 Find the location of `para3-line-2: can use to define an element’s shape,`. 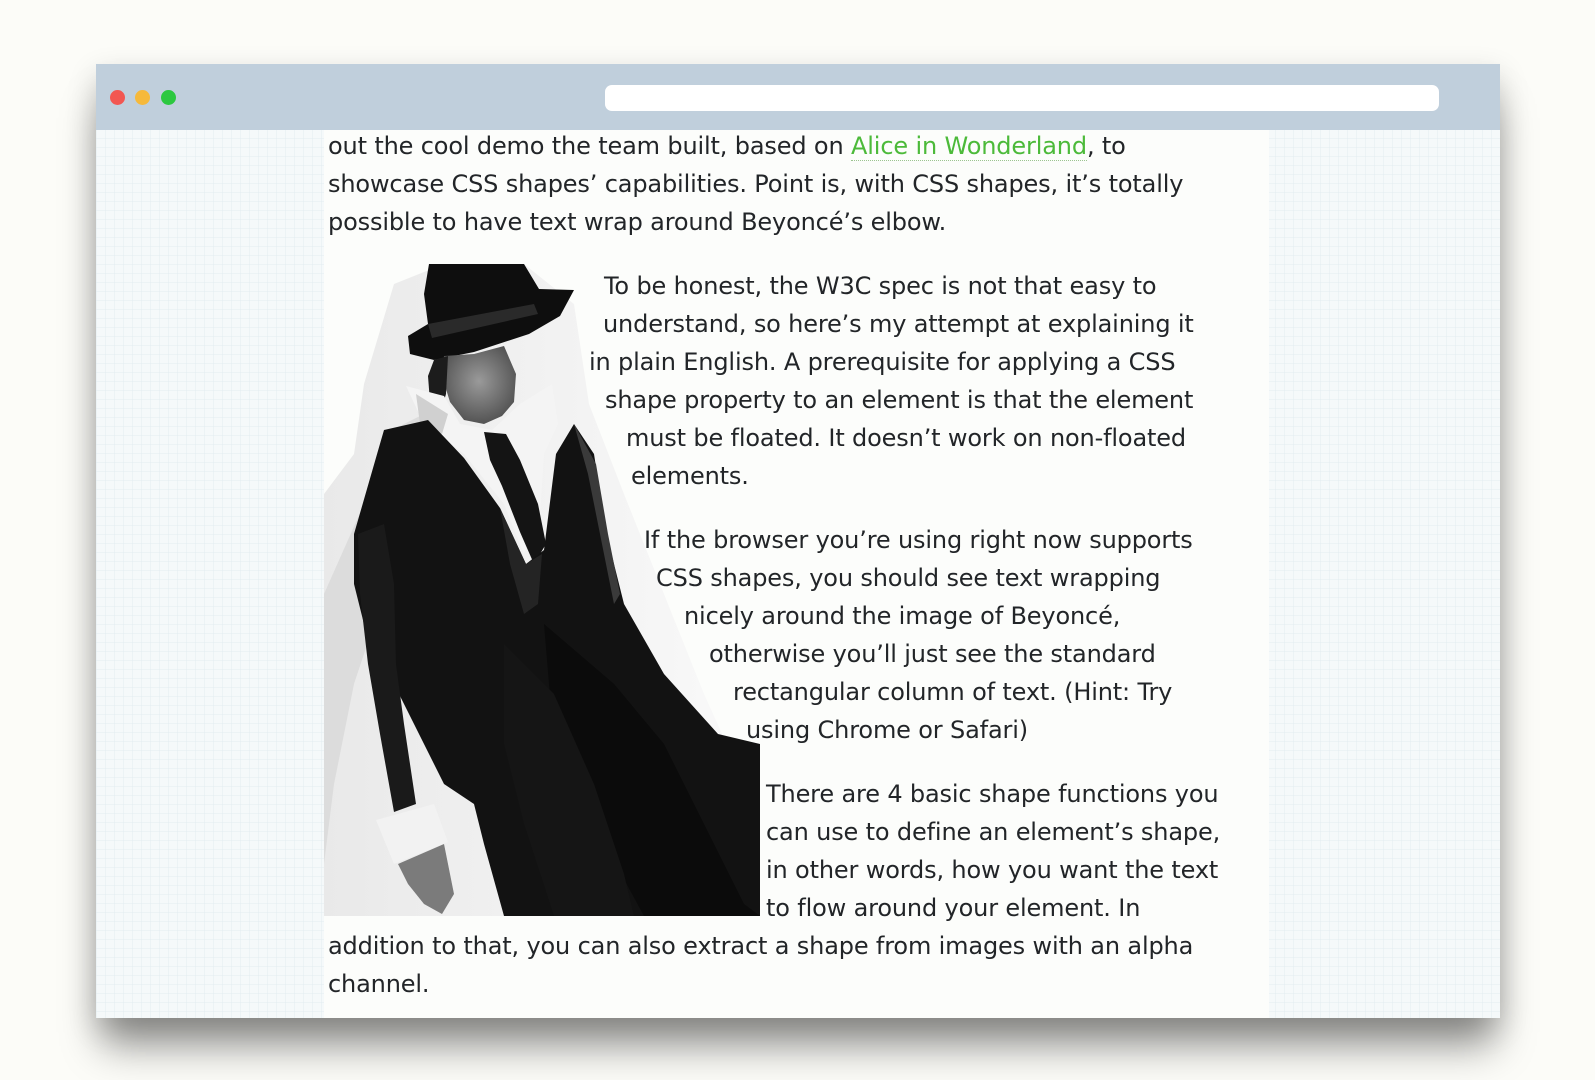

para3-line-2: can use to define an element’s shape, is located at coordinates (993, 832).